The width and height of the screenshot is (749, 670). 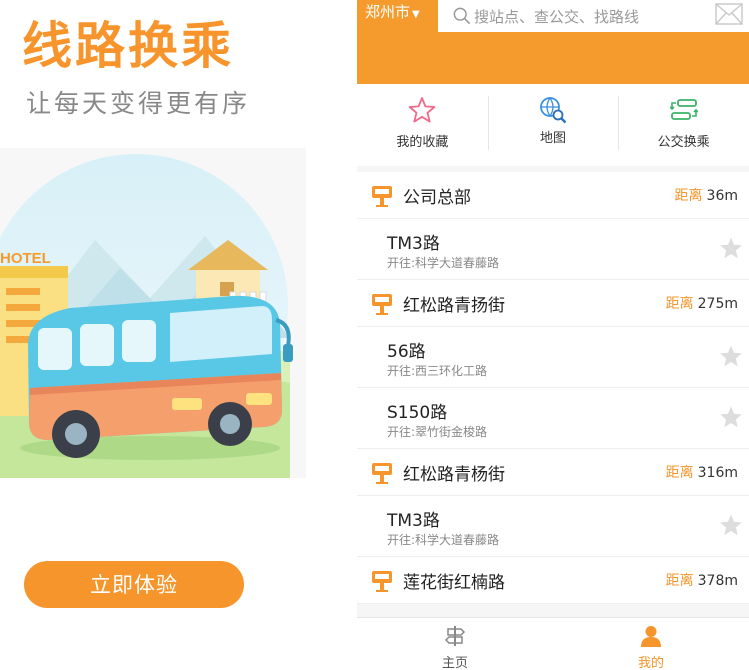 What do you see at coordinates (717, 581) in the screenshot?
I see `distance-value: 378m` at bounding box center [717, 581].